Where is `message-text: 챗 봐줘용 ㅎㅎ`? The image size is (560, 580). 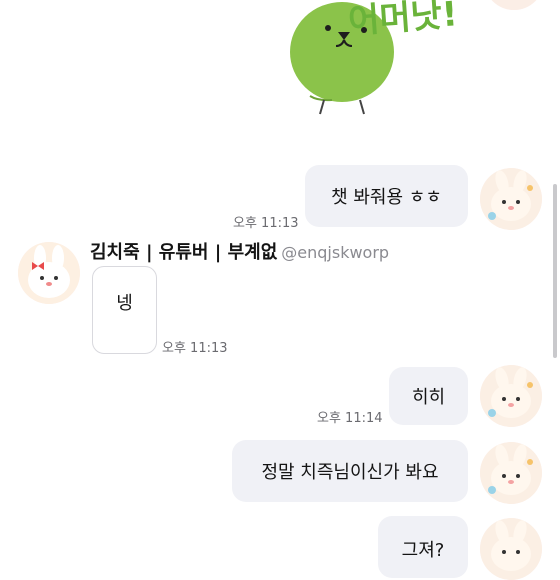 message-text: 챗 봐줘용 ㅎㅎ is located at coordinates (386, 197).